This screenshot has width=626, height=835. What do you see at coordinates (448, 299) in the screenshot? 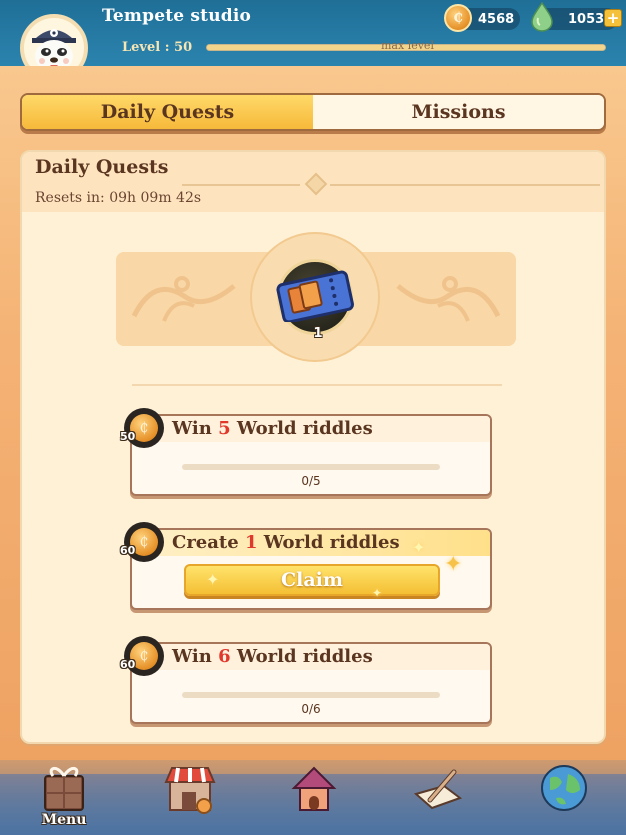
I see `right-flourish-icon` at bounding box center [448, 299].